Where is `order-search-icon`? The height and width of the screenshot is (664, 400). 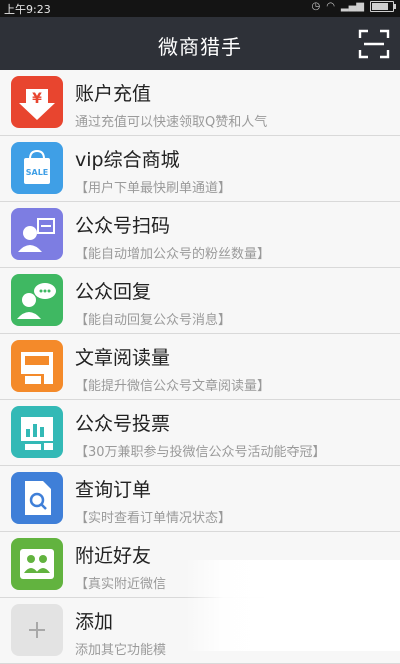
order-search-icon is located at coordinates (37, 498).